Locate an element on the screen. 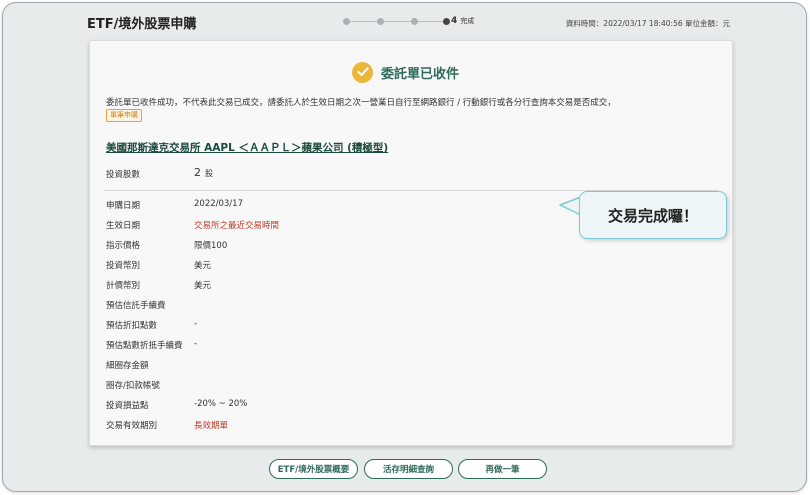  data-timestamp: 資料時間：2022/03/17 18:40:56 單位金額：元 is located at coordinates (647, 23).